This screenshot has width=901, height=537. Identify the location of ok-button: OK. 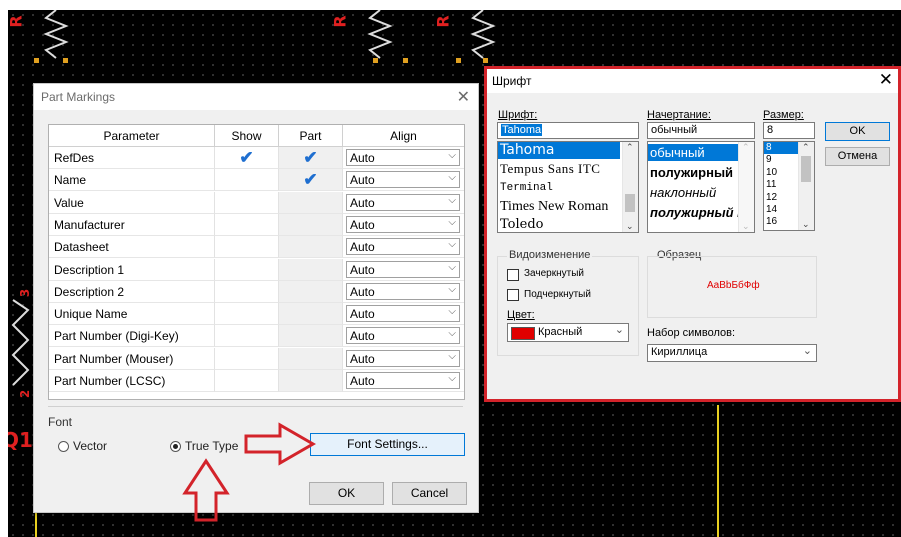
(346, 493).